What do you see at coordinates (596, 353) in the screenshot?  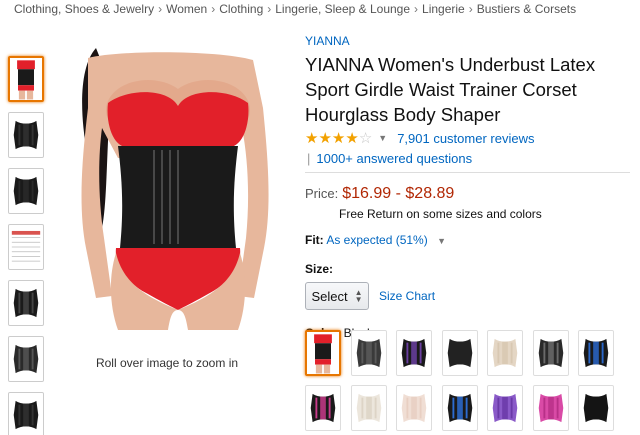 I see `color-swatch-black-blue` at bounding box center [596, 353].